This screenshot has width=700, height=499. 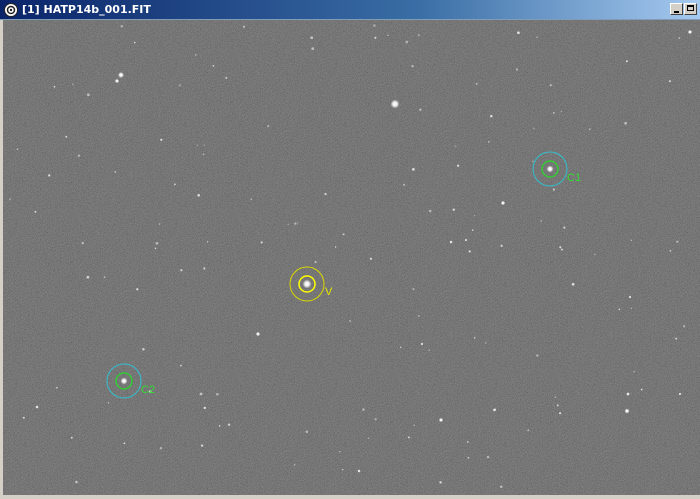 What do you see at coordinates (574, 178) in the screenshot?
I see `c1-label: C1` at bounding box center [574, 178].